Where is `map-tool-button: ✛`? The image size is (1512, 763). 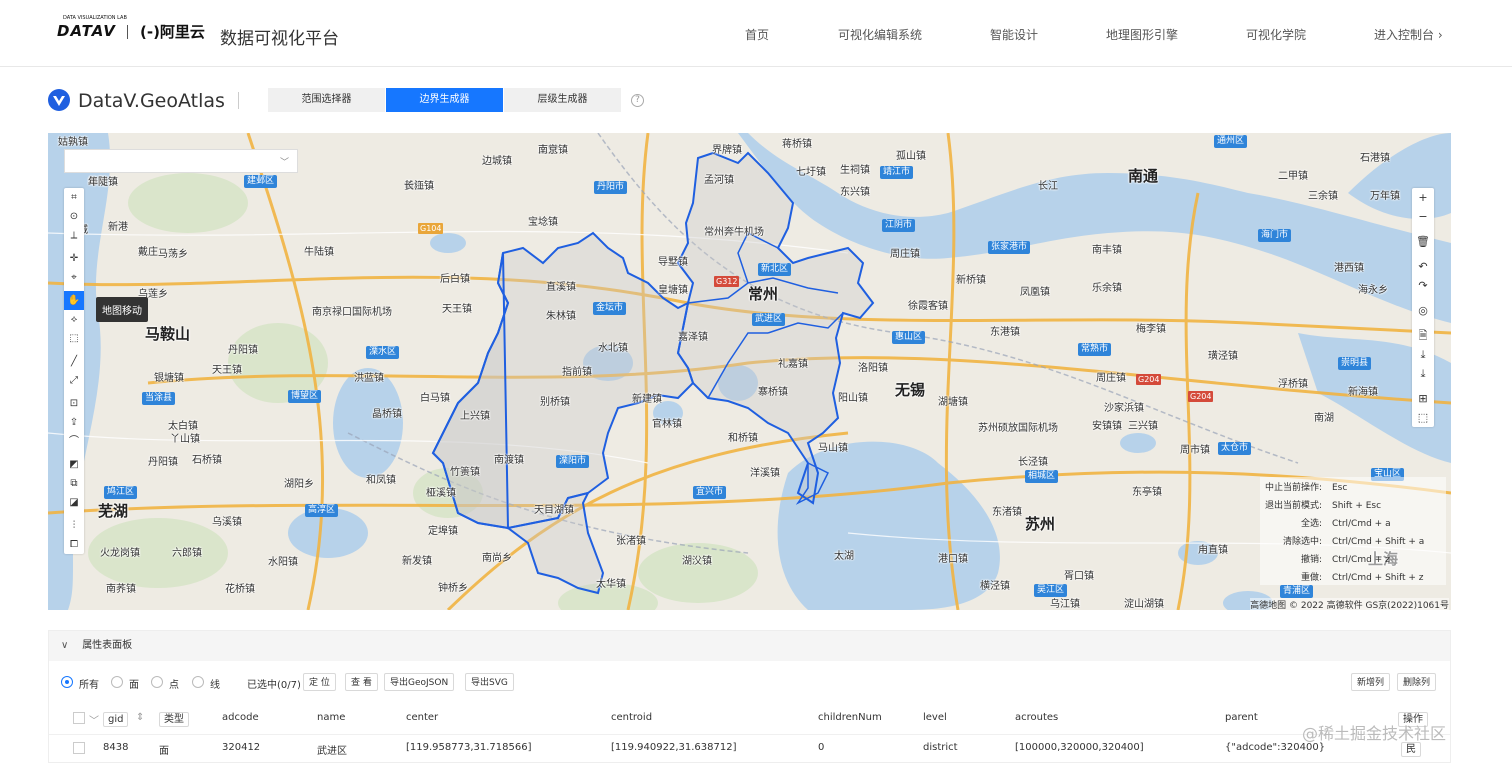 map-tool-button: ✛ is located at coordinates (74, 258).